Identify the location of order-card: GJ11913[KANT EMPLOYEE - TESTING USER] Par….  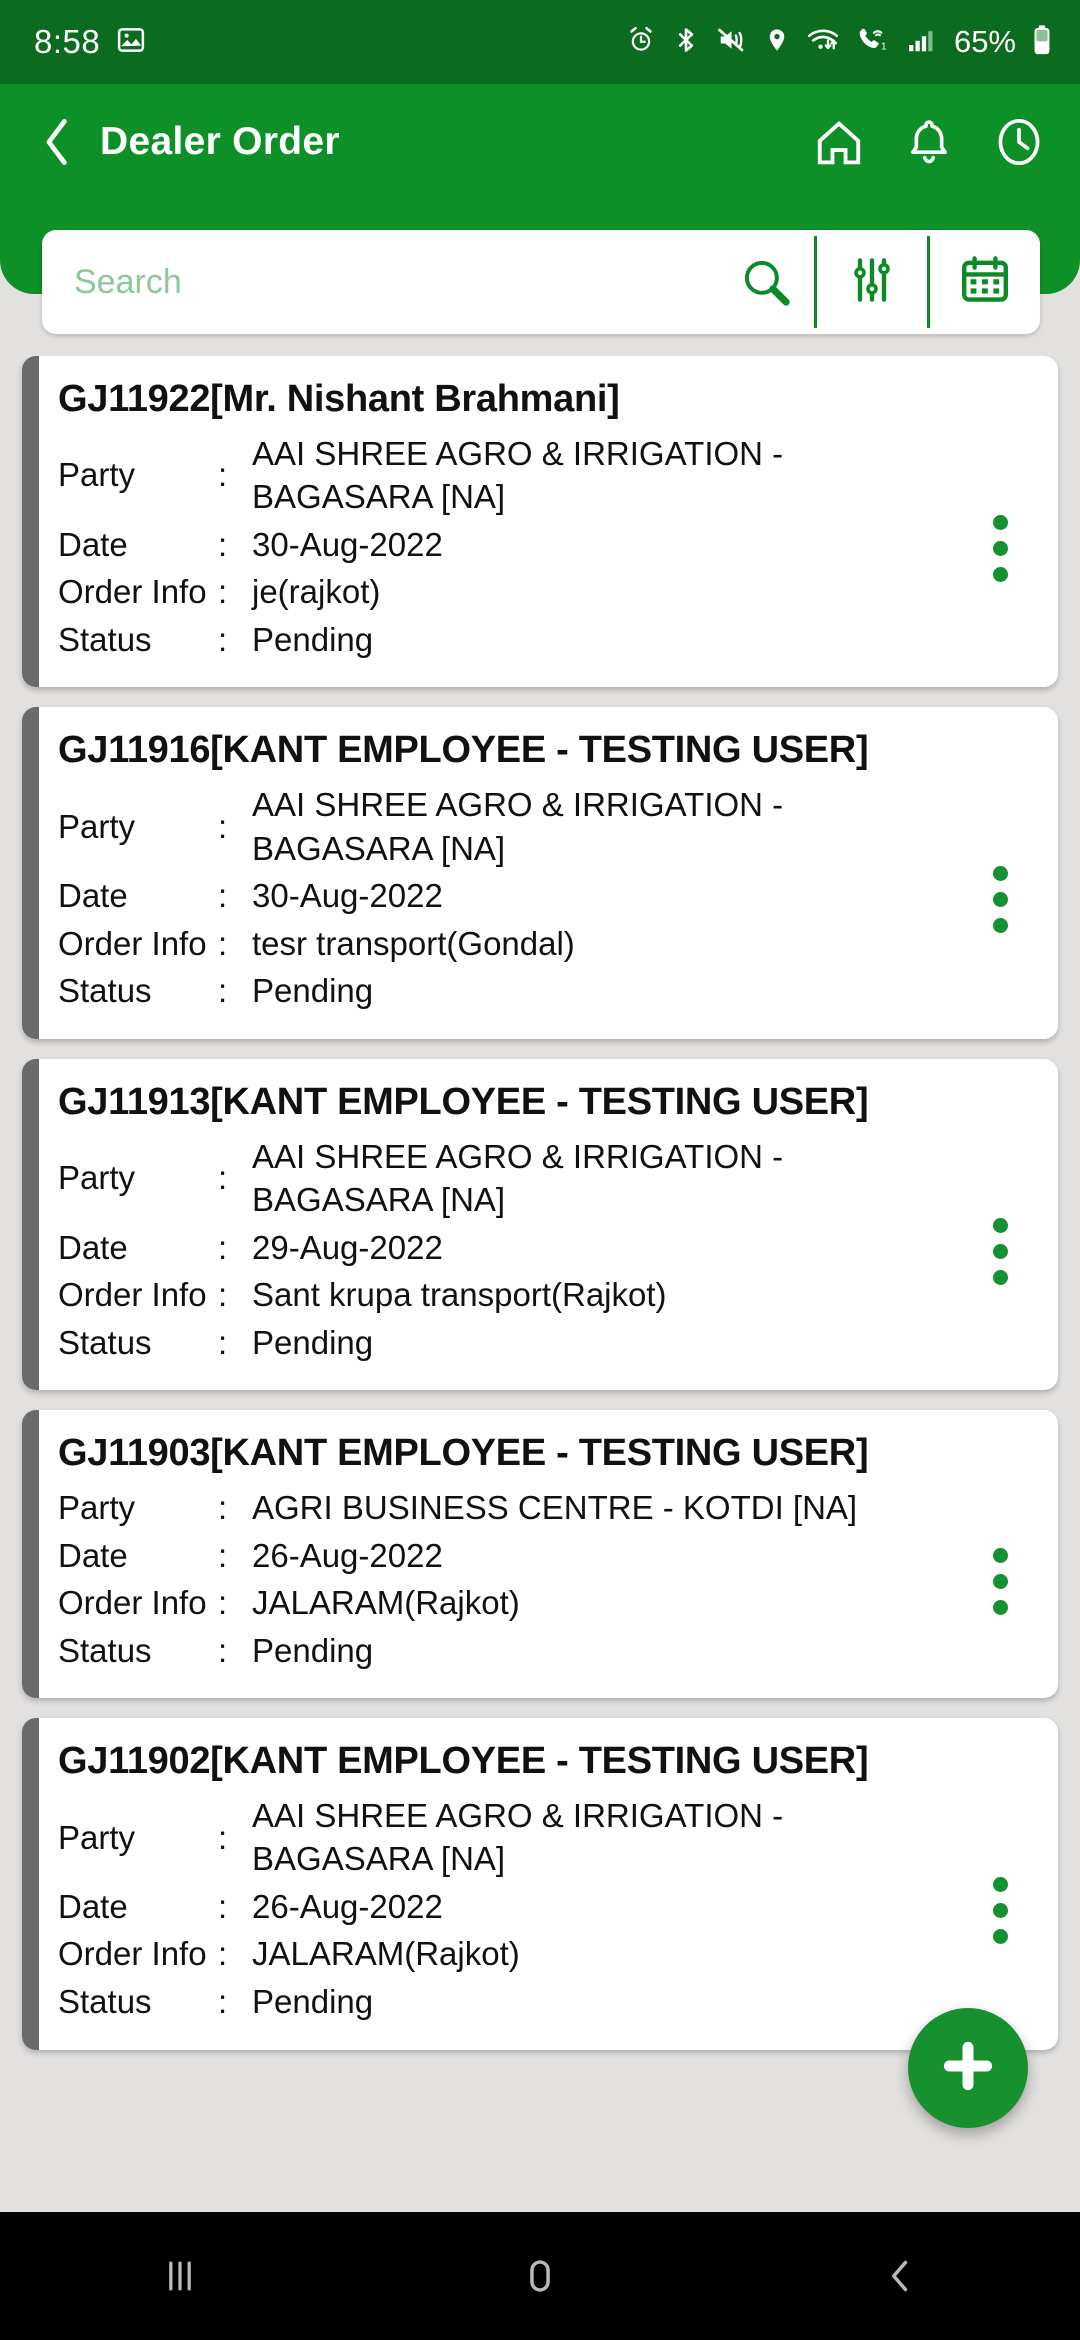
(540, 1224).